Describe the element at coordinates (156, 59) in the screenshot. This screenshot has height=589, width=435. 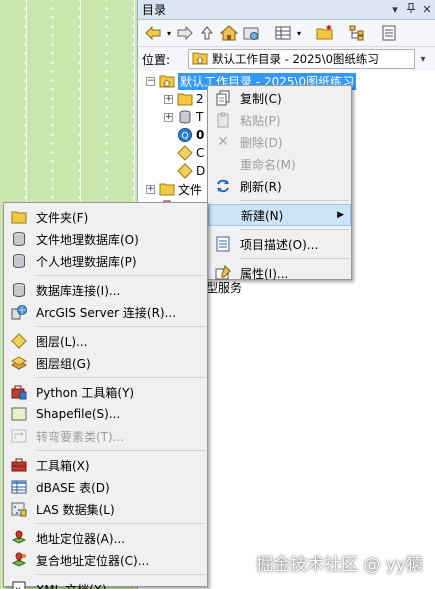
I see `location-label: 位置:` at that location.